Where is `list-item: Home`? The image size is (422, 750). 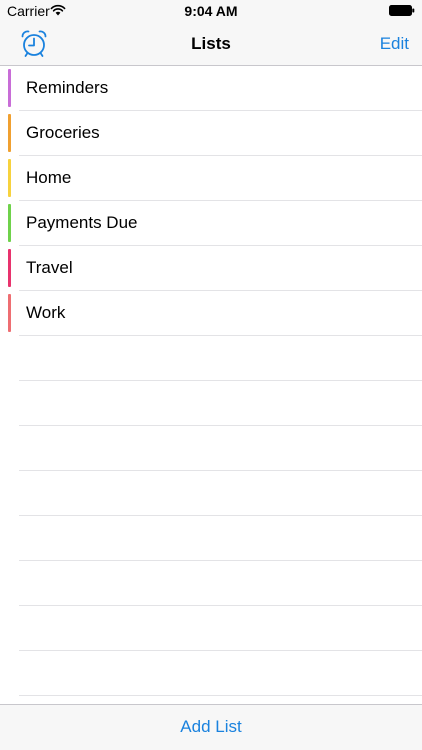
list-item: Home is located at coordinates (211, 178).